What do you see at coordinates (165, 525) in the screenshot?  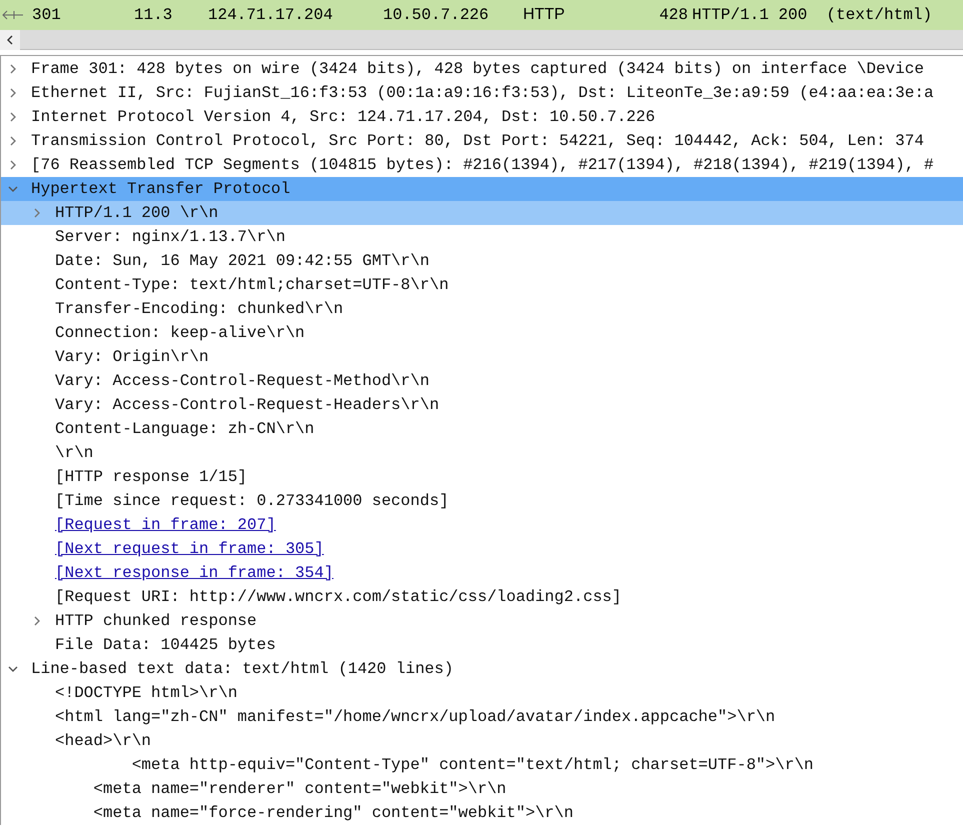 I see `frame-link: [Request in frame: 207]` at bounding box center [165, 525].